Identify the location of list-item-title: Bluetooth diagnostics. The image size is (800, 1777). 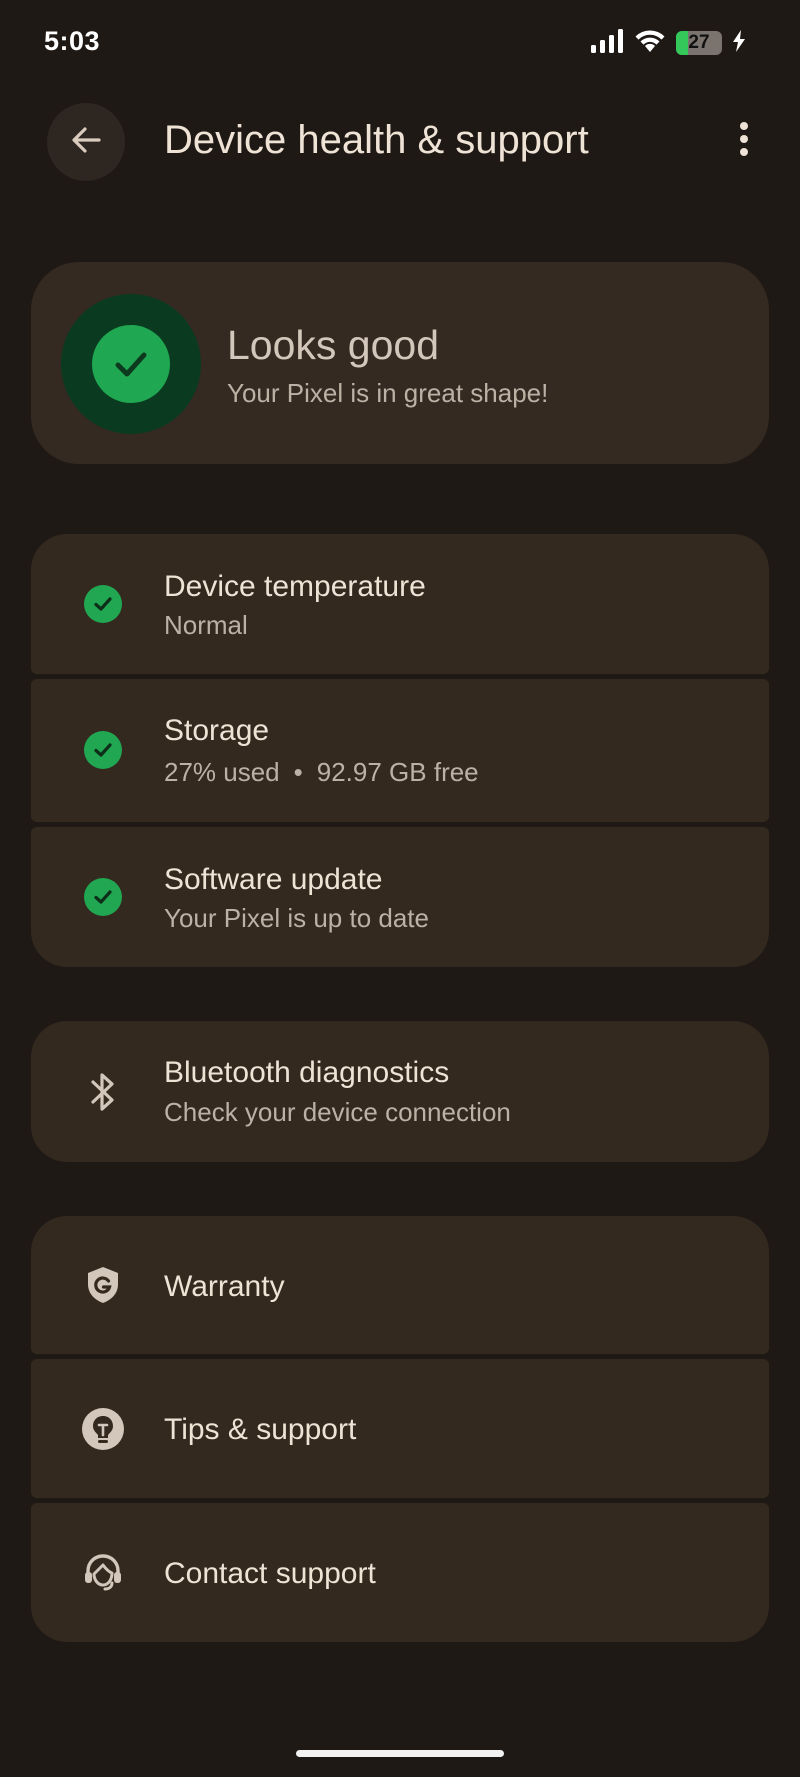
(307, 1072).